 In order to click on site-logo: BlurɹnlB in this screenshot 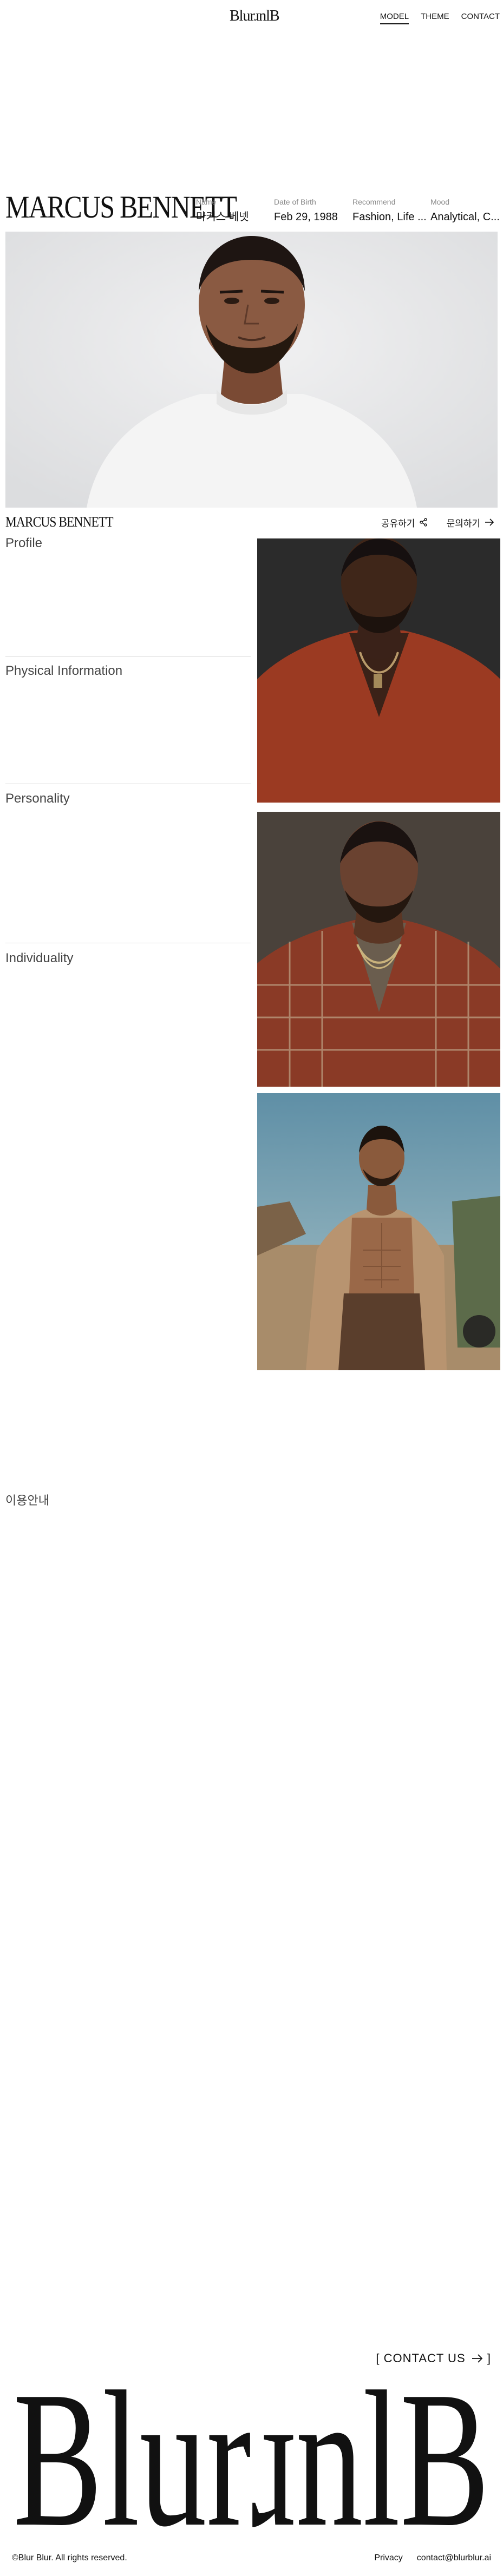, I will do `click(255, 16)`.